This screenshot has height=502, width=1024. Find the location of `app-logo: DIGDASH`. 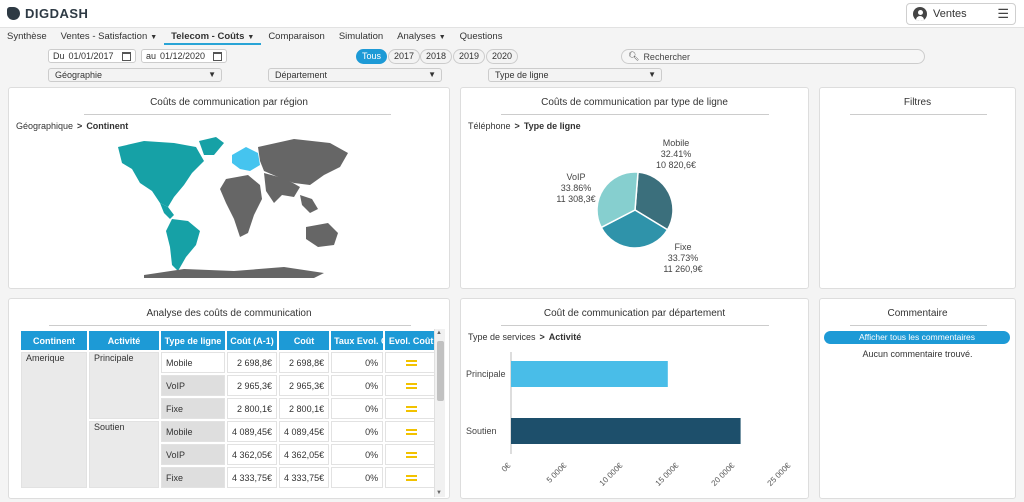

app-logo: DIGDASH is located at coordinates (47, 13).